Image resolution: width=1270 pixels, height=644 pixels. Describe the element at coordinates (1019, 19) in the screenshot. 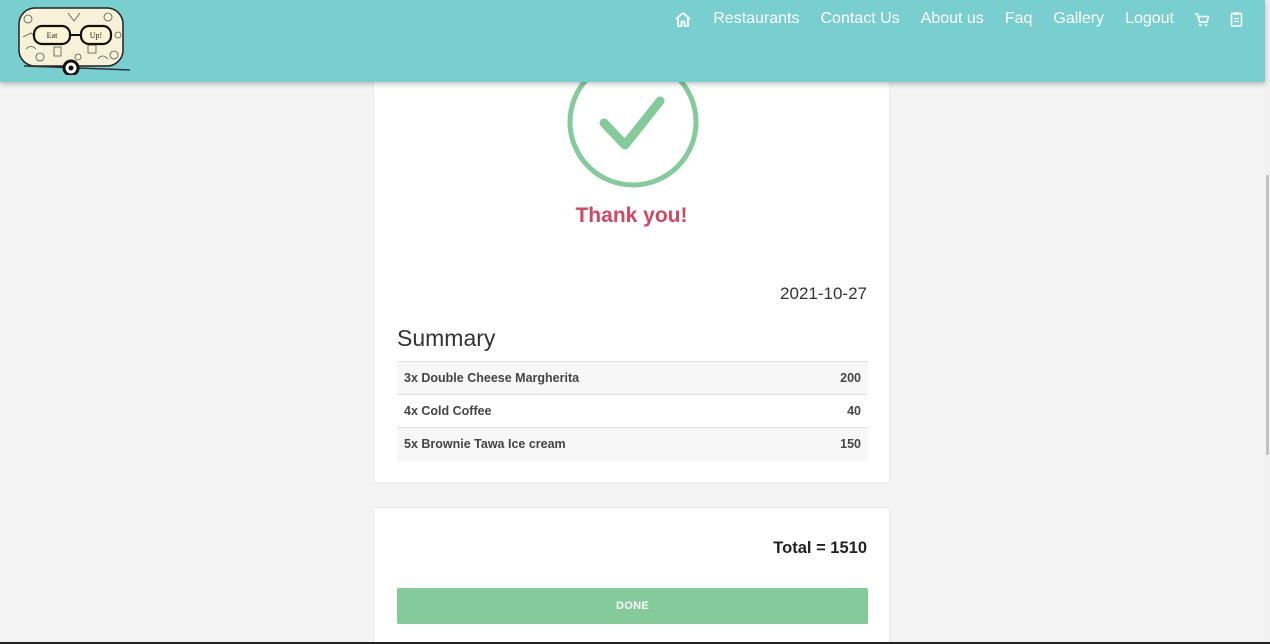

I see `nav-link-faq: Faq` at that location.